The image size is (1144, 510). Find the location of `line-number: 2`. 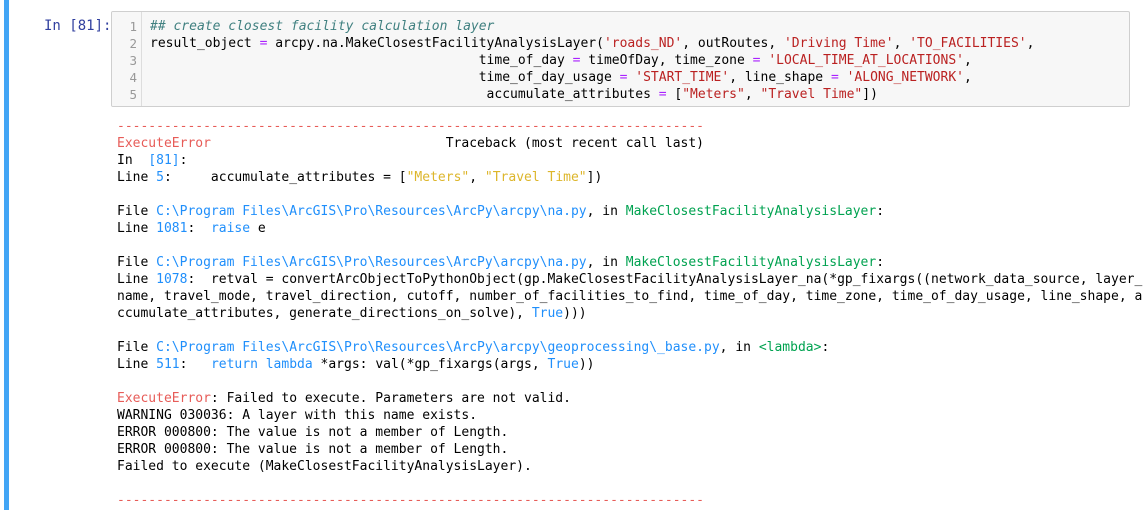

line-number: 2 is located at coordinates (133, 43).